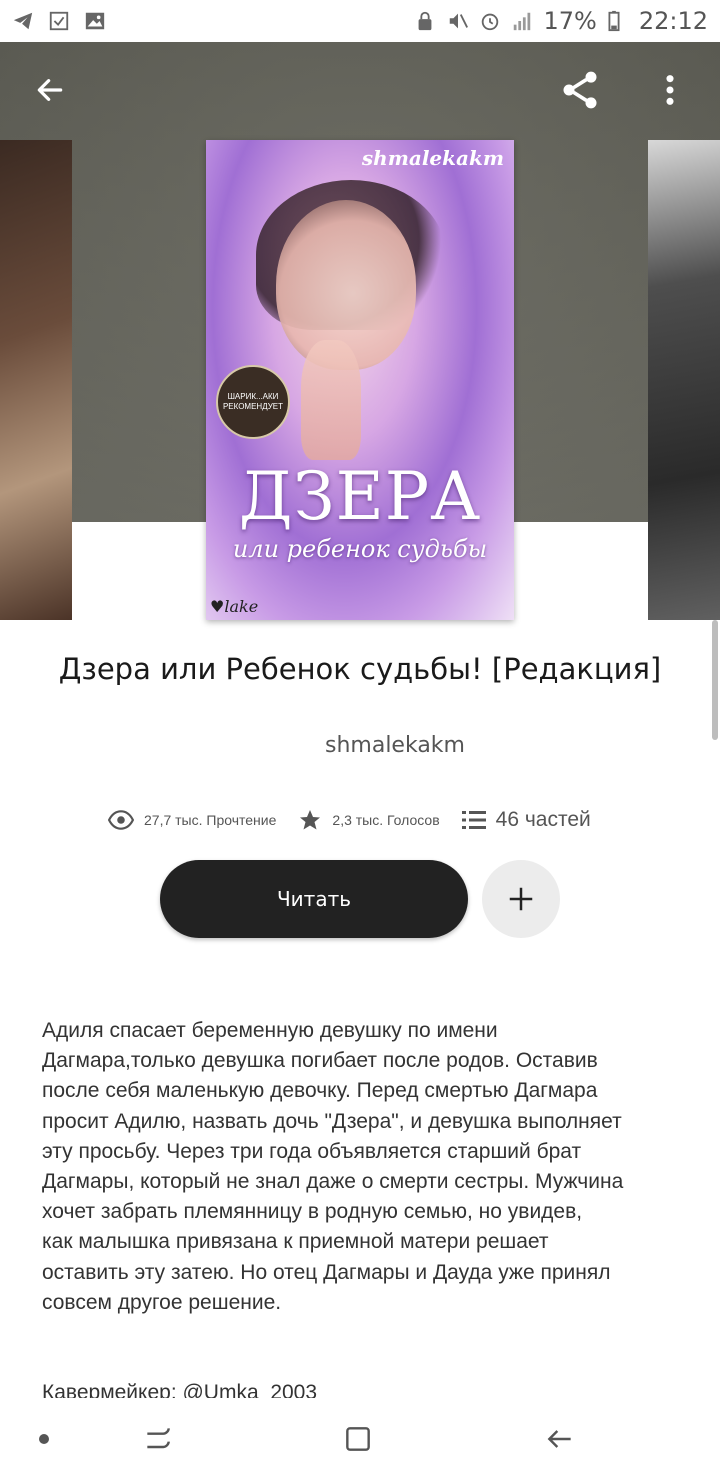 The height and width of the screenshot is (1480, 720). I want to click on more-menu-button, so click(670, 90).